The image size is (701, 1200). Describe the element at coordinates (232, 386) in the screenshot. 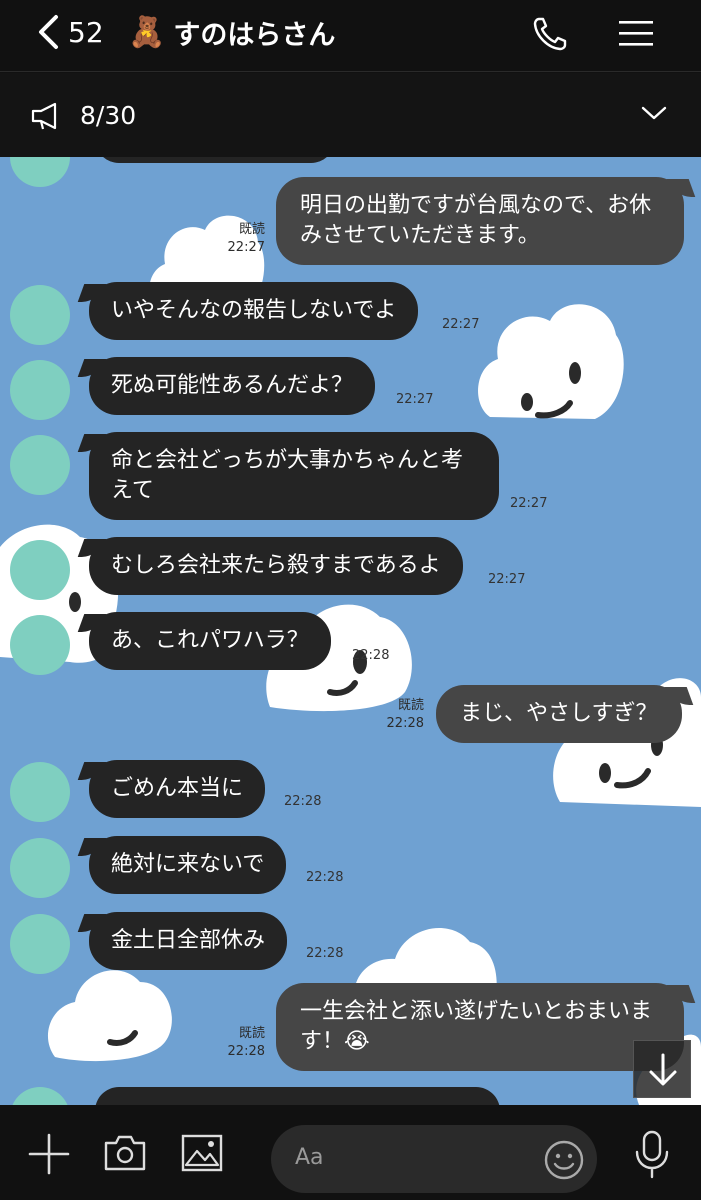

I see `incoming-message-bubble: 死ぬ可能性あるんだよ？` at that location.